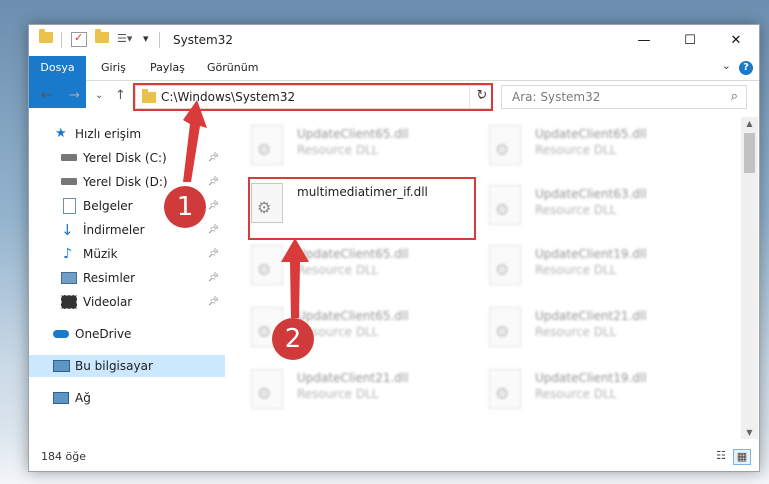 The image size is (769, 484). I want to click on step-marker-2: 2, so click(293, 339).